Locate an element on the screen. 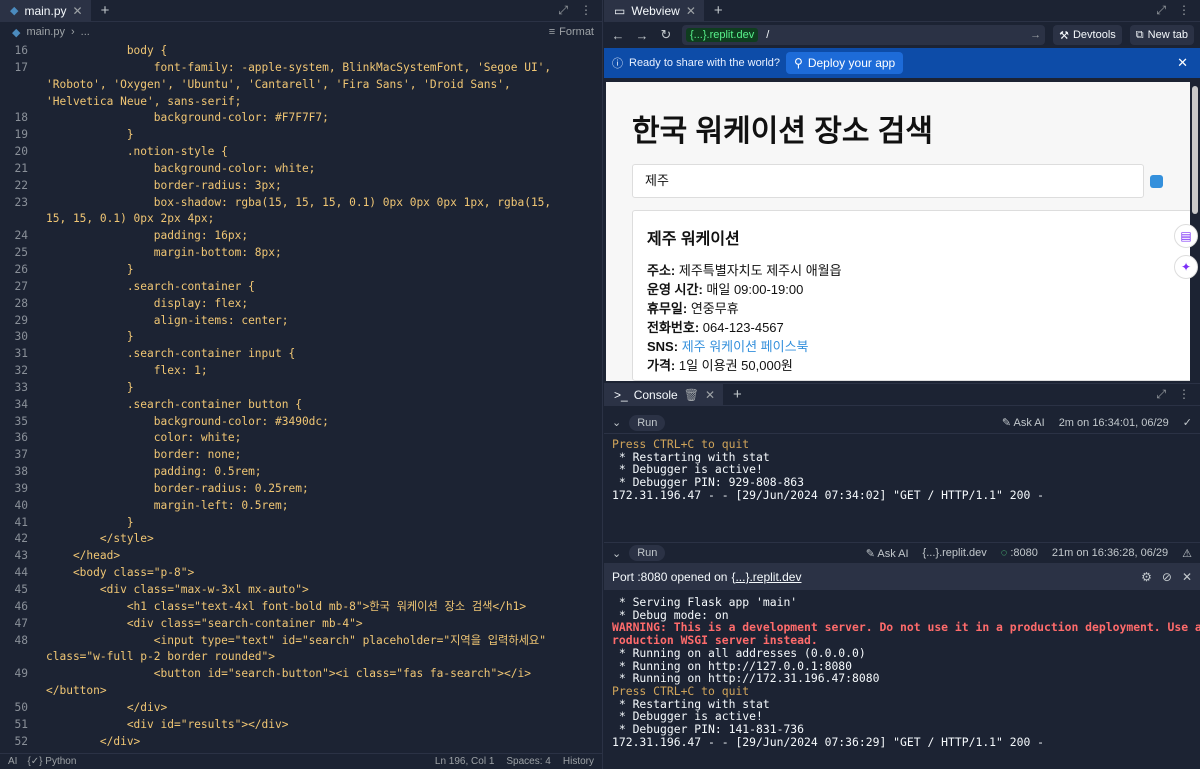 This screenshot has width=1200, height=769. breadcrumb-file: main.py is located at coordinates (45, 32).